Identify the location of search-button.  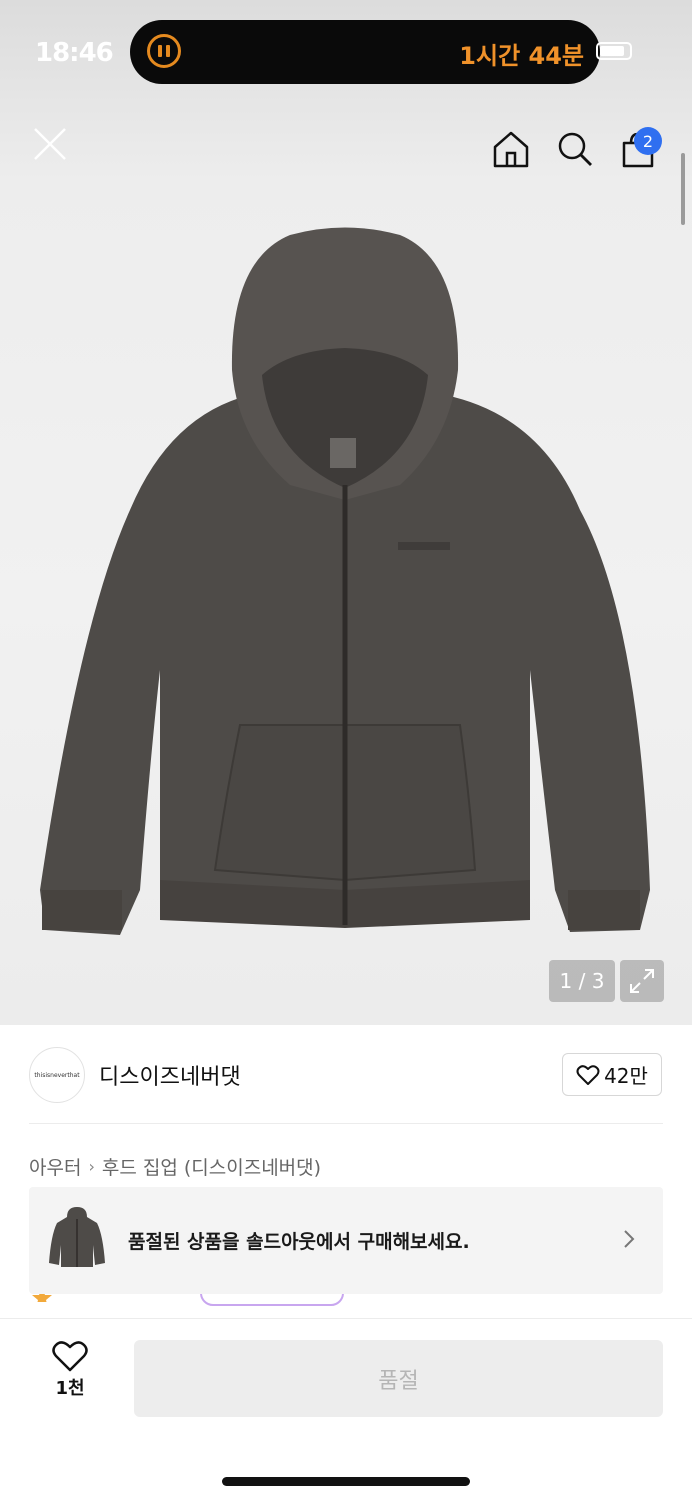
(575, 149).